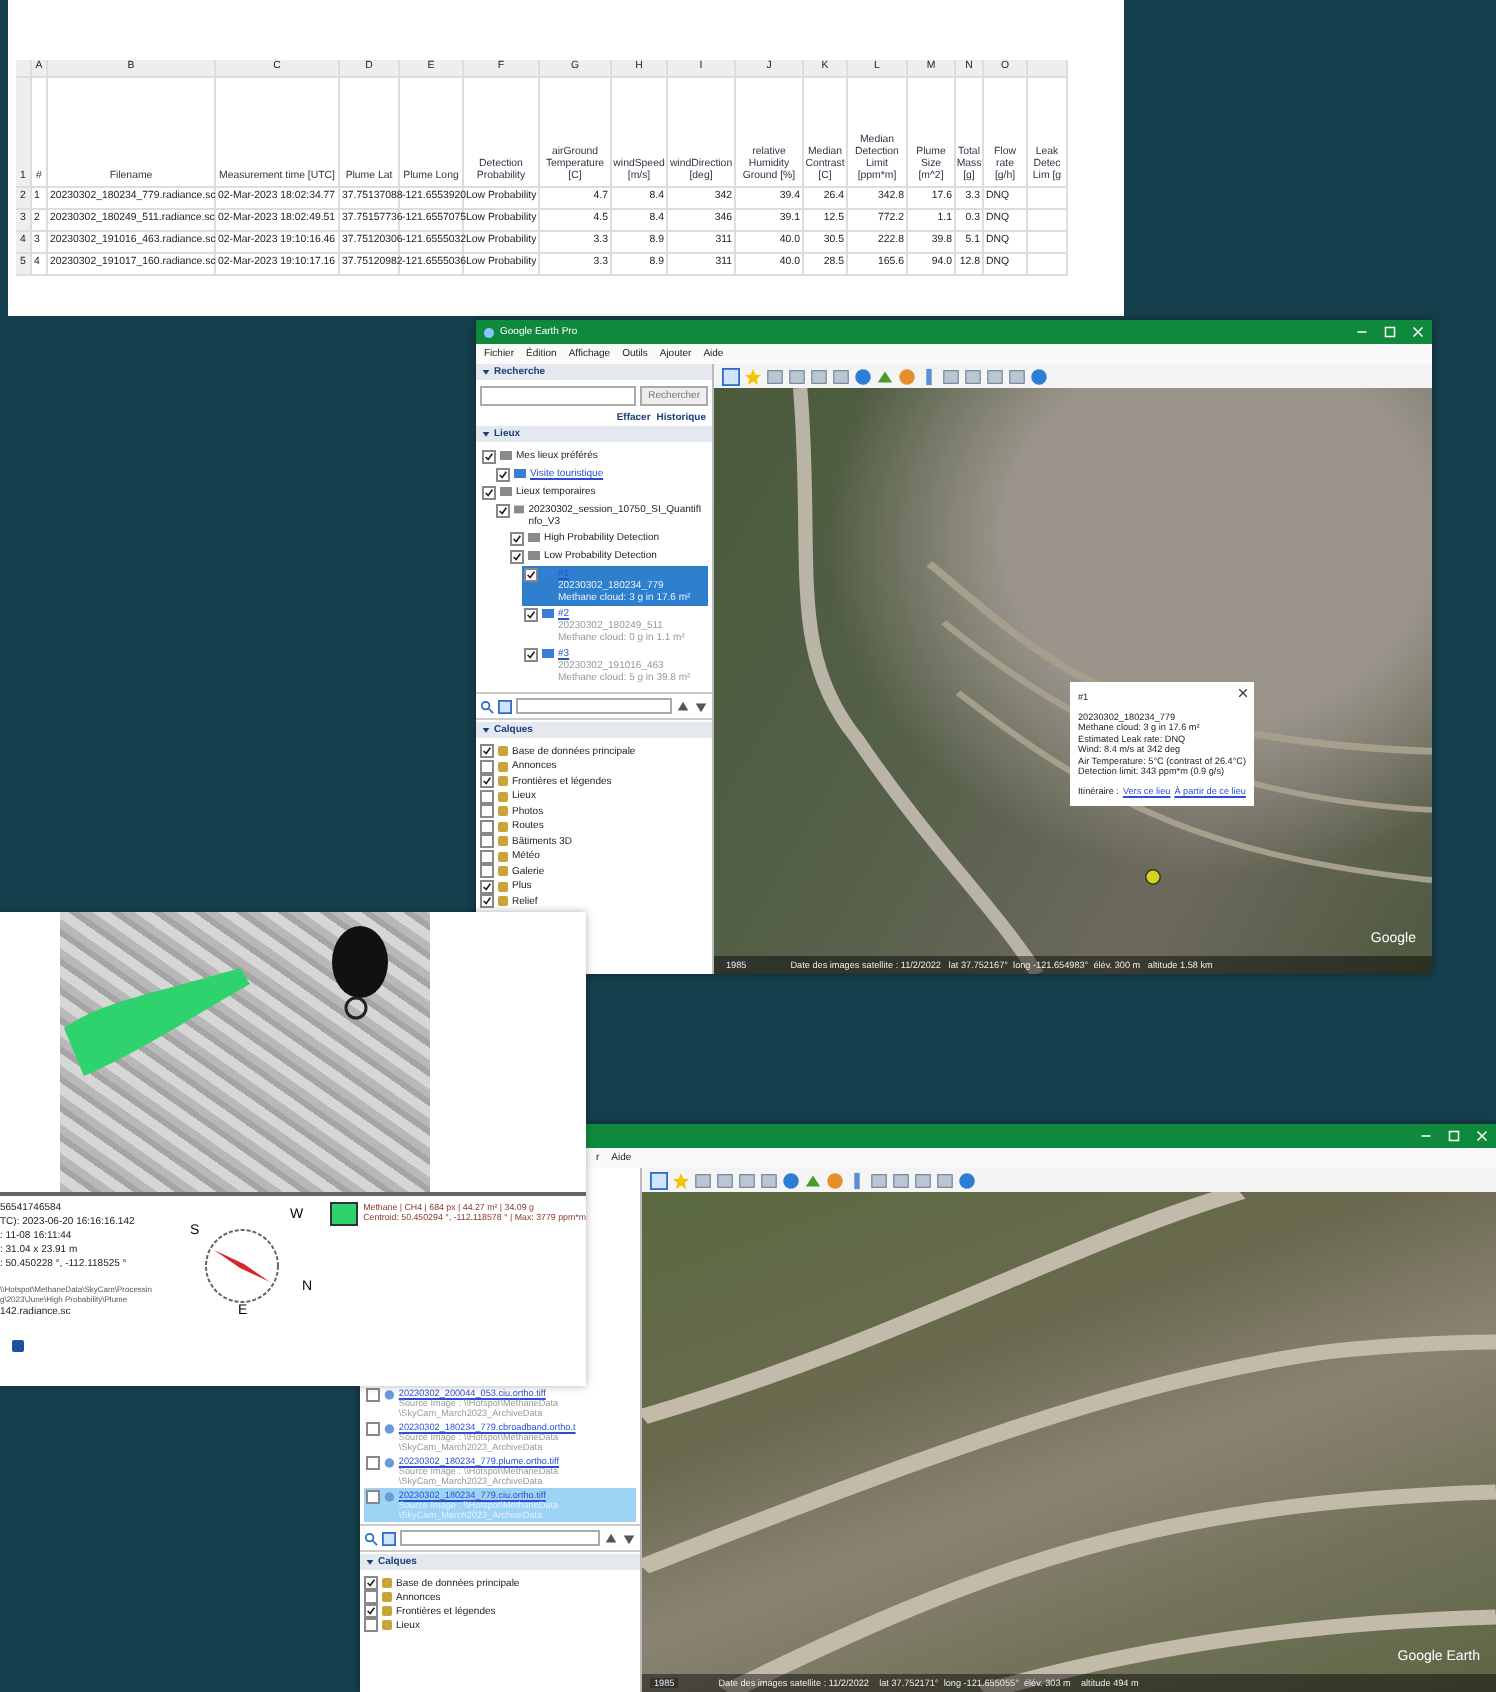 The height and width of the screenshot is (1692, 1496). I want to click on logo-icon, so click(18, 1346).